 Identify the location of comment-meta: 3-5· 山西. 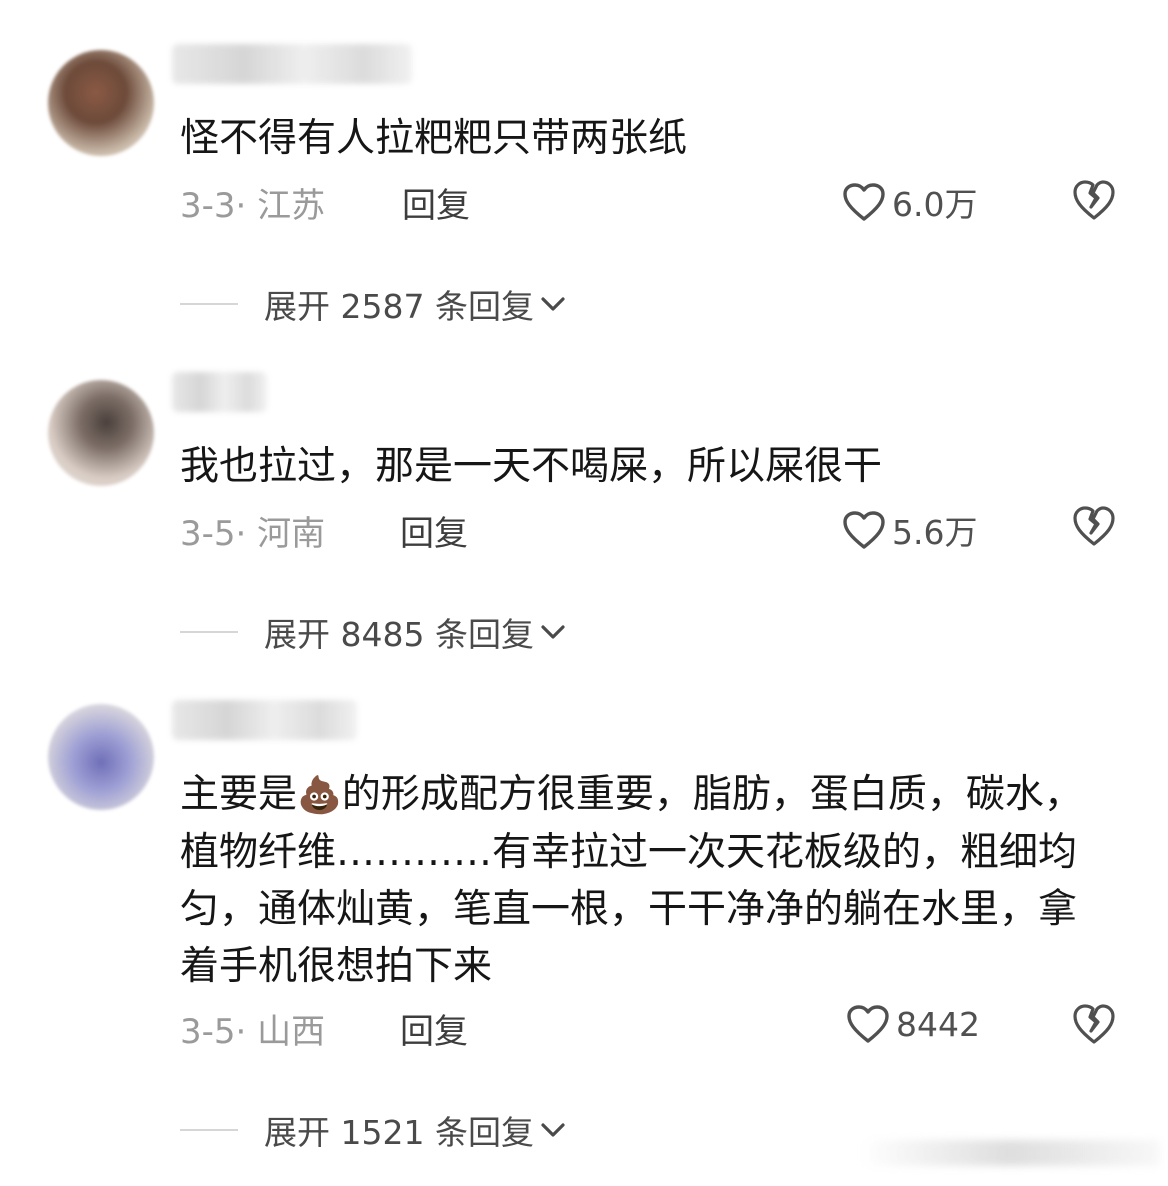
(253, 1032).